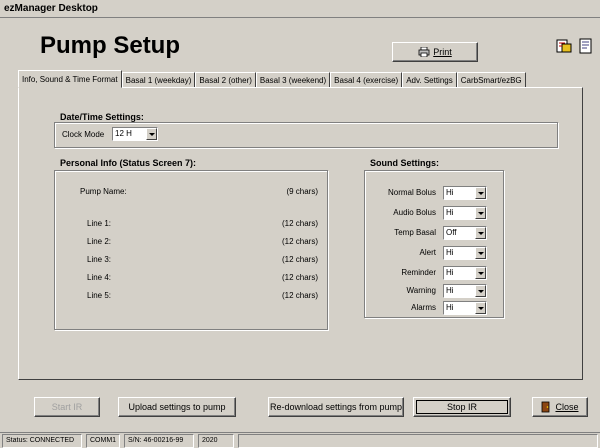 This screenshot has height=448, width=600. What do you see at coordinates (462, 407) in the screenshot?
I see `stop-ir-button: Stop IR` at bounding box center [462, 407].